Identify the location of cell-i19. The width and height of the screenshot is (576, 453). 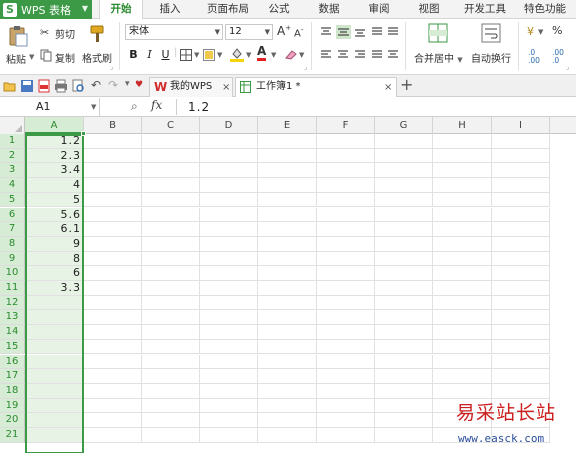
(521, 406).